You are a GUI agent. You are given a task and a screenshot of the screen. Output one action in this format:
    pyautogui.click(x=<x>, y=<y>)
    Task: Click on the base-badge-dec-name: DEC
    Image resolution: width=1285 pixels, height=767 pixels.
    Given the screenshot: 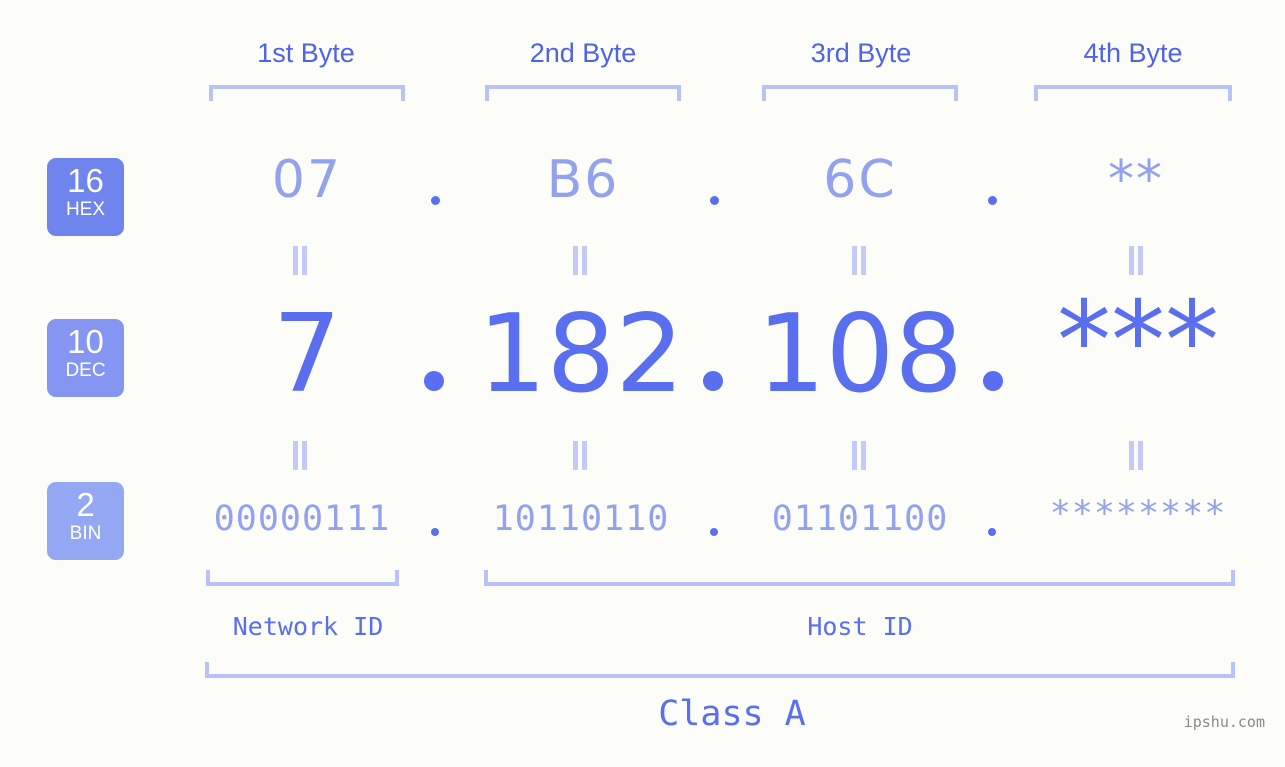 What is the action you would take?
    pyautogui.click(x=85, y=370)
    